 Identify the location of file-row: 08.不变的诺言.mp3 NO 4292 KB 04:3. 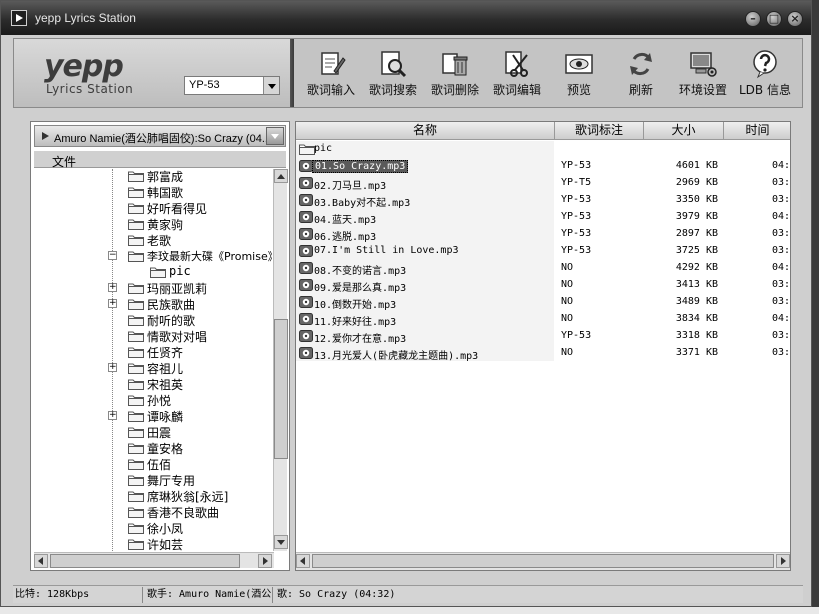
(543, 268).